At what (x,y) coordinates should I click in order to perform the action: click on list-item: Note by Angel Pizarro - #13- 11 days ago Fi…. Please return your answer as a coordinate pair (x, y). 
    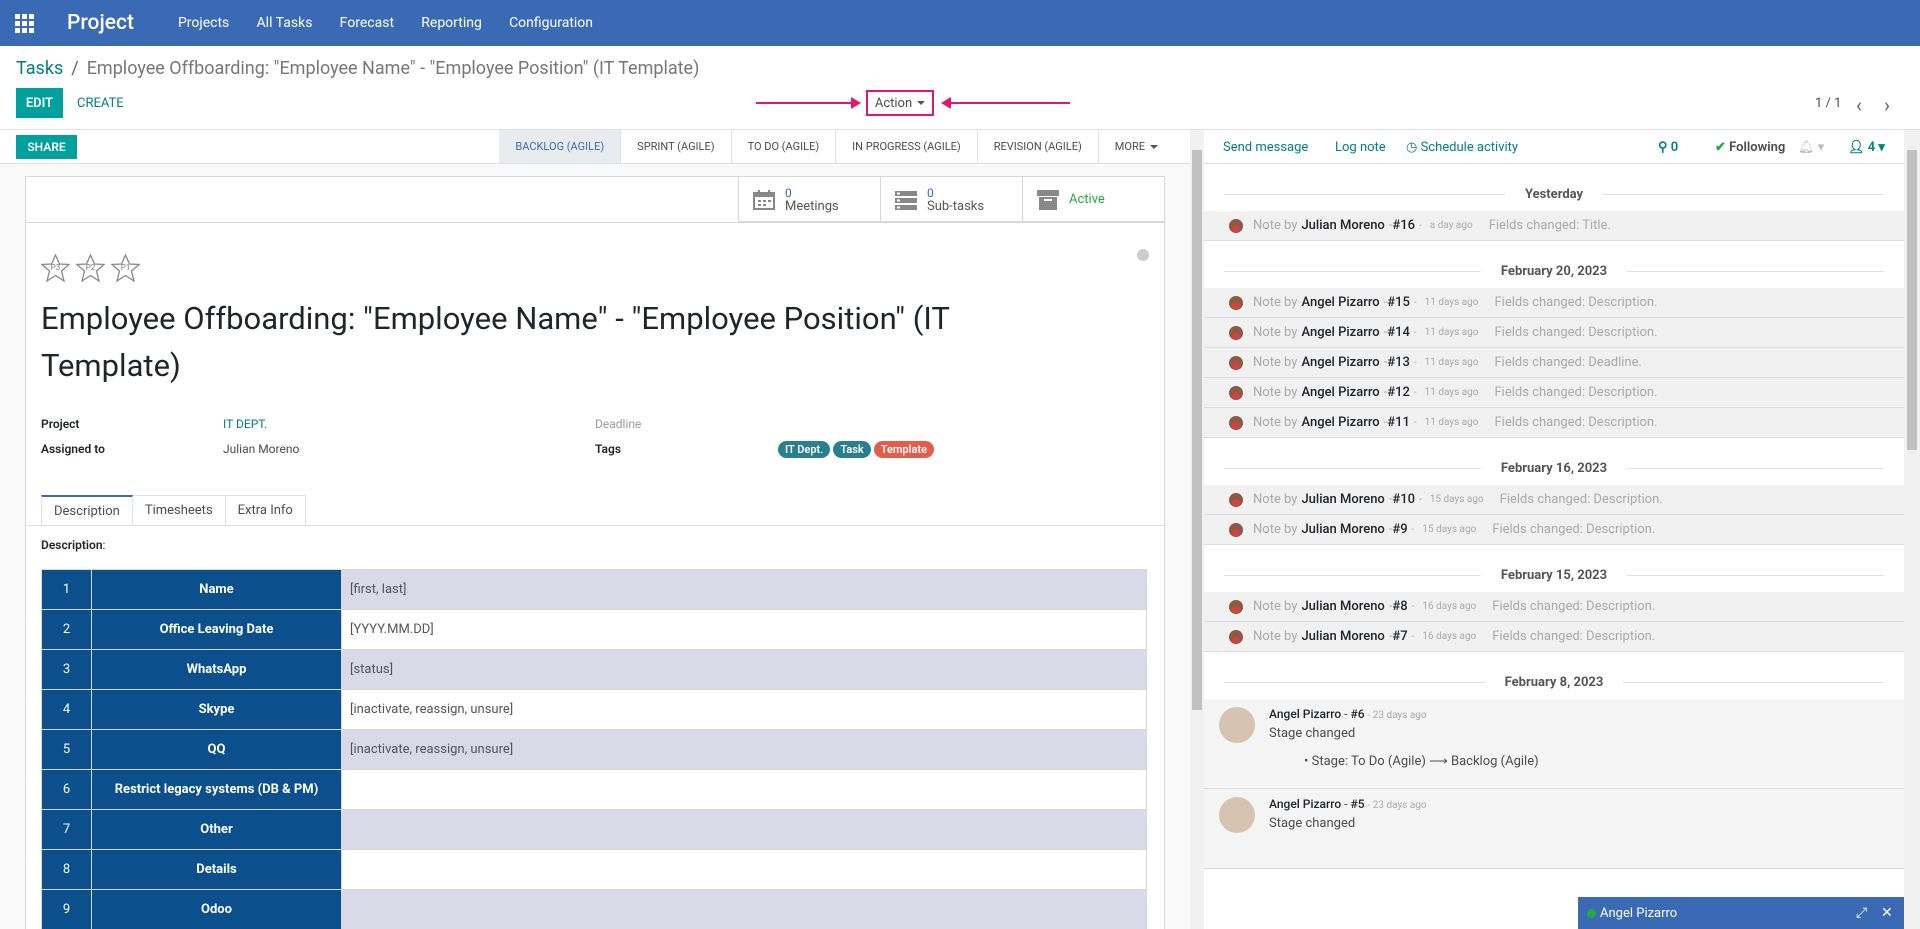
    Looking at the image, I should click on (1554, 363).